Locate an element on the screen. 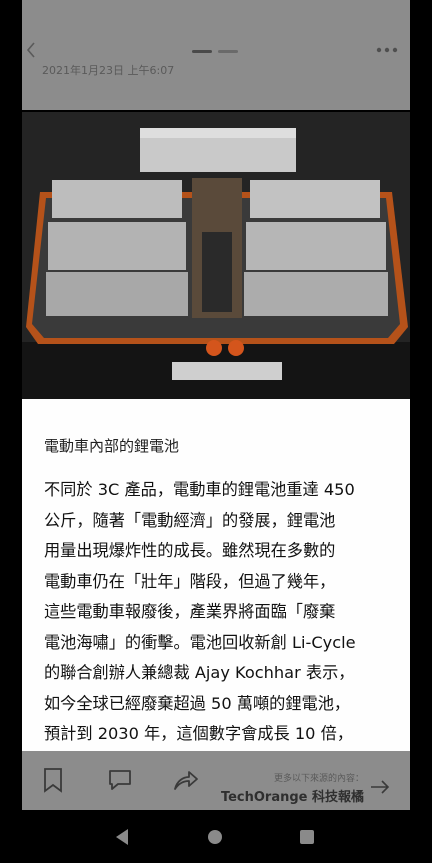 This screenshot has width=432, height=863. nav-home-icon is located at coordinates (215, 837).